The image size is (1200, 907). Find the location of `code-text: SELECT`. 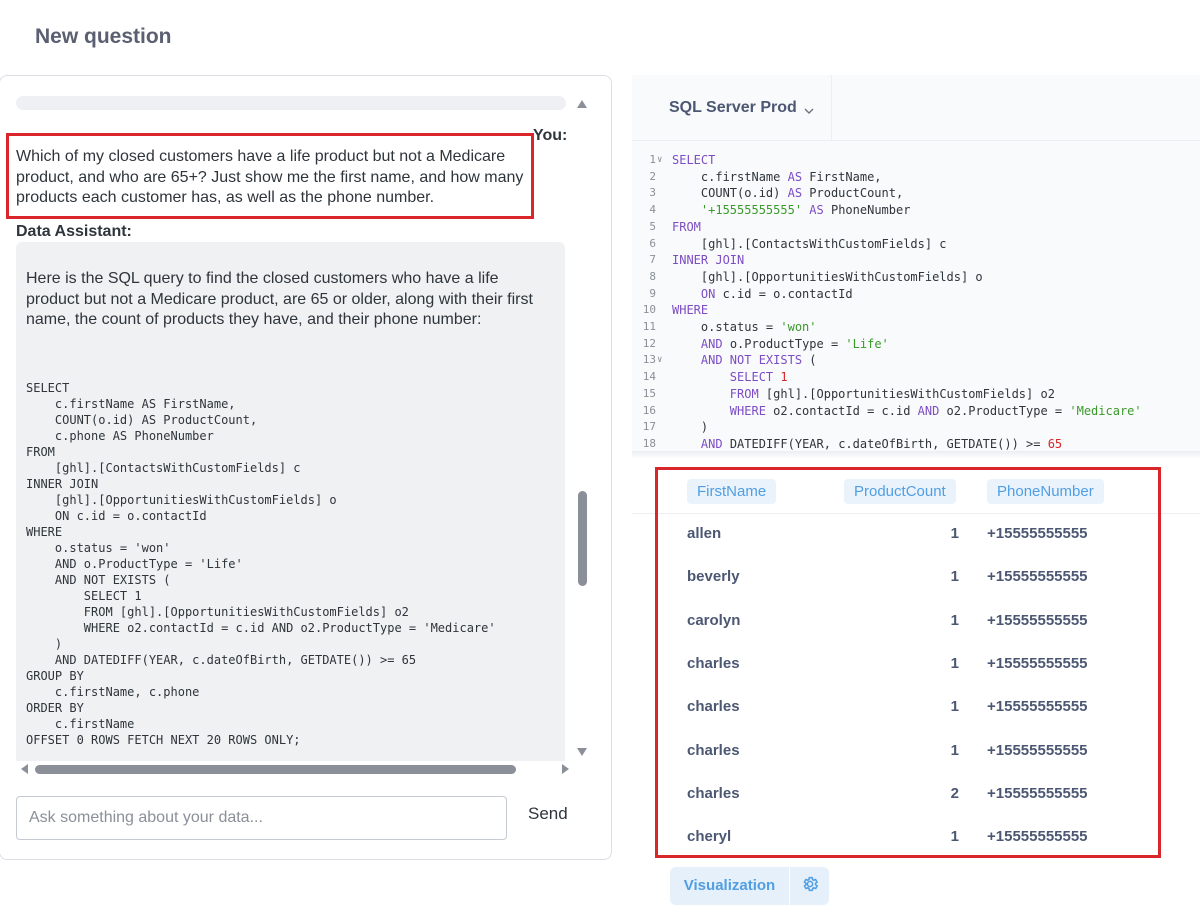

code-text: SELECT is located at coordinates (694, 160).